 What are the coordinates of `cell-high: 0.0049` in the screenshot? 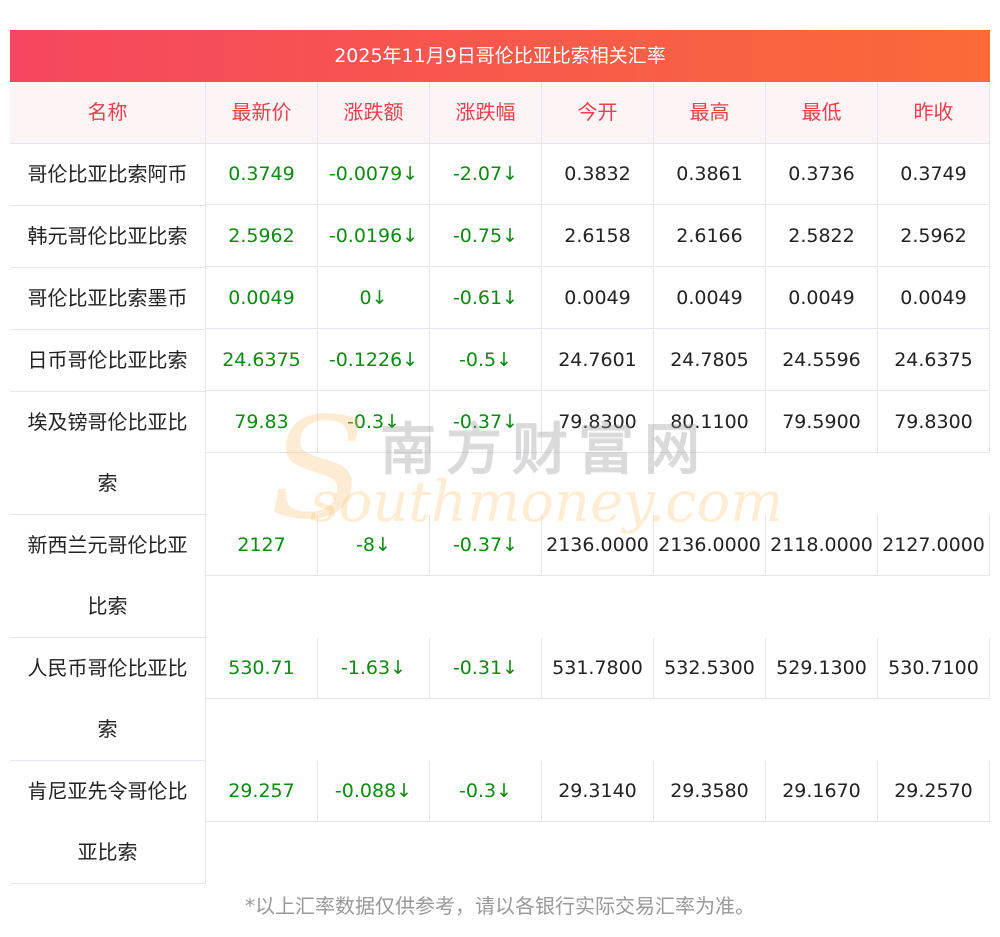 It's located at (710, 298).